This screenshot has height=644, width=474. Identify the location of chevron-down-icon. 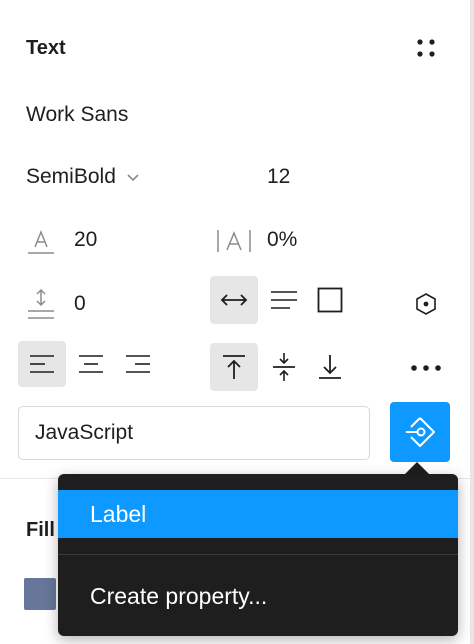
(133, 177).